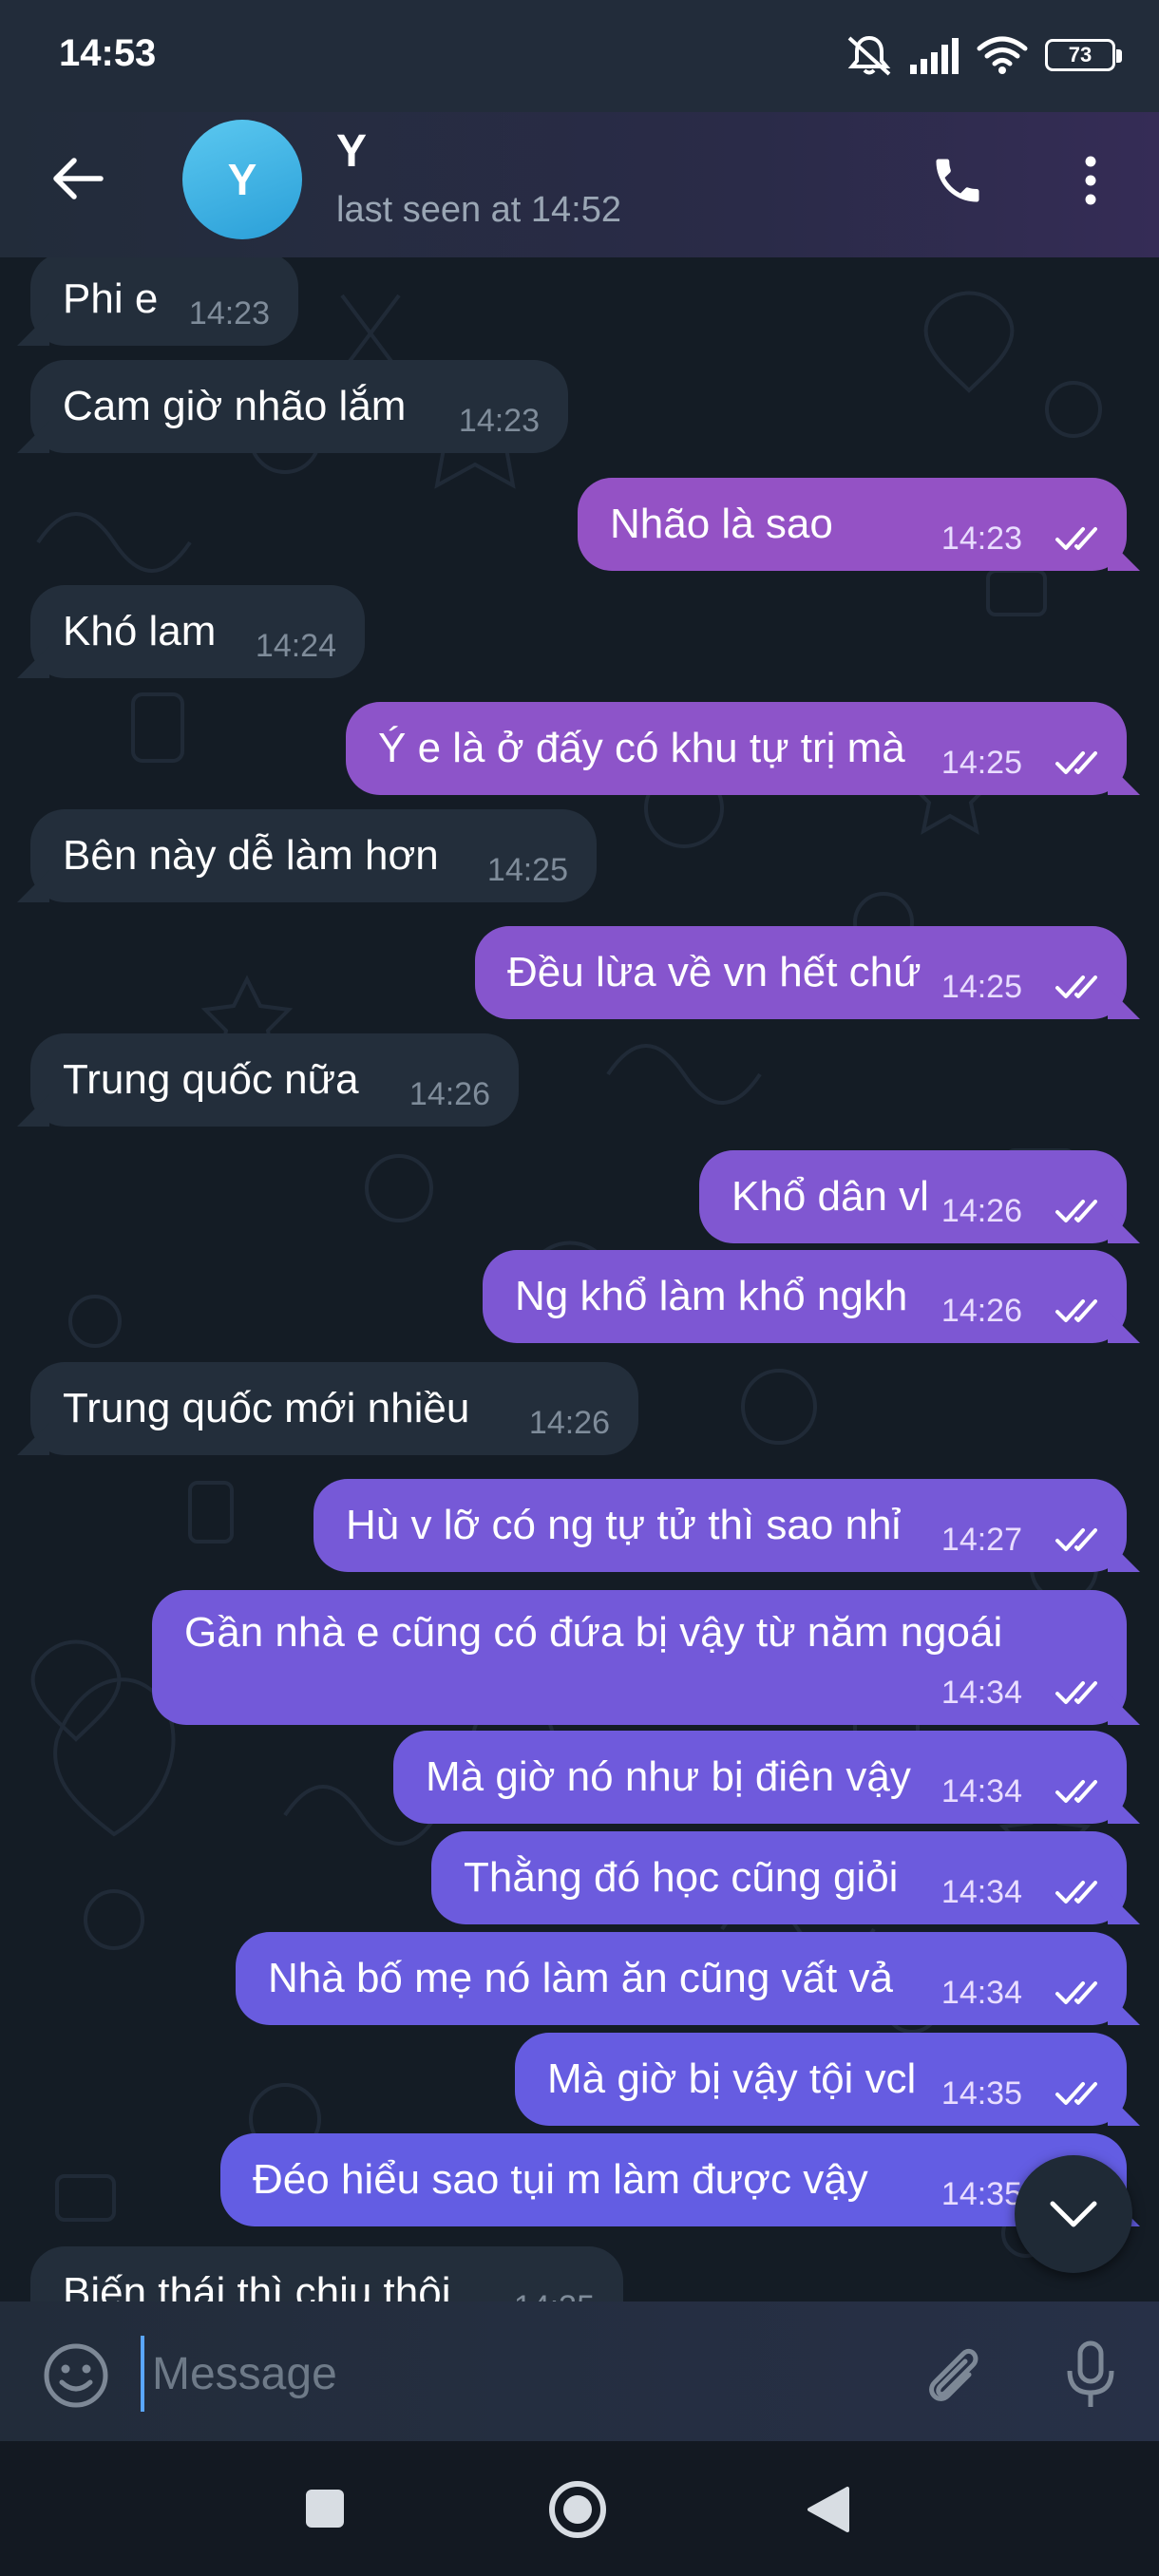 This screenshot has height=2576, width=1159. What do you see at coordinates (511, 2374) in the screenshot?
I see `message-input` at bounding box center [511, 2374].